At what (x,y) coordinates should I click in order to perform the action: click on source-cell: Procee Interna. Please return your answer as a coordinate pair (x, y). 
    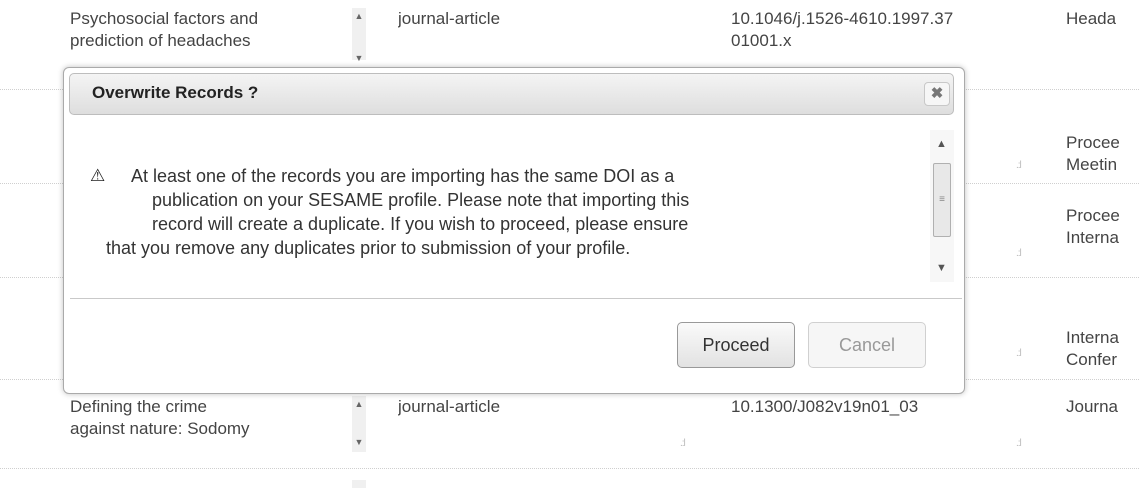
    Looking at the image, I should click on (1093, 226).